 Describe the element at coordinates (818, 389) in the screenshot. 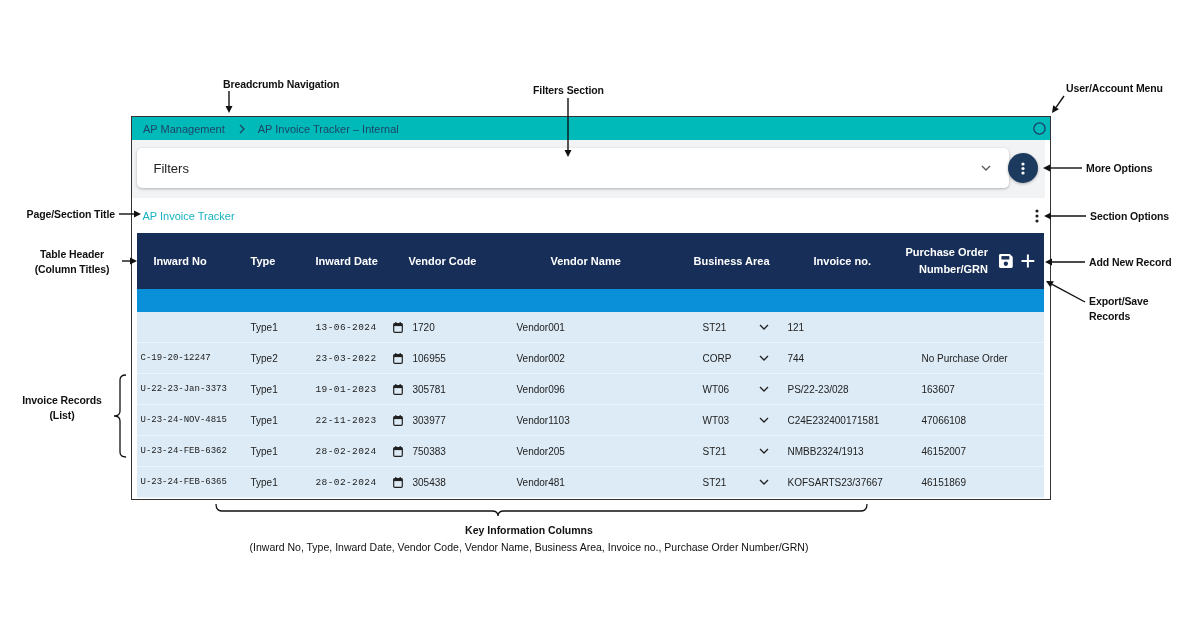

I see `table-cell: PS/22-23/028` at that location.